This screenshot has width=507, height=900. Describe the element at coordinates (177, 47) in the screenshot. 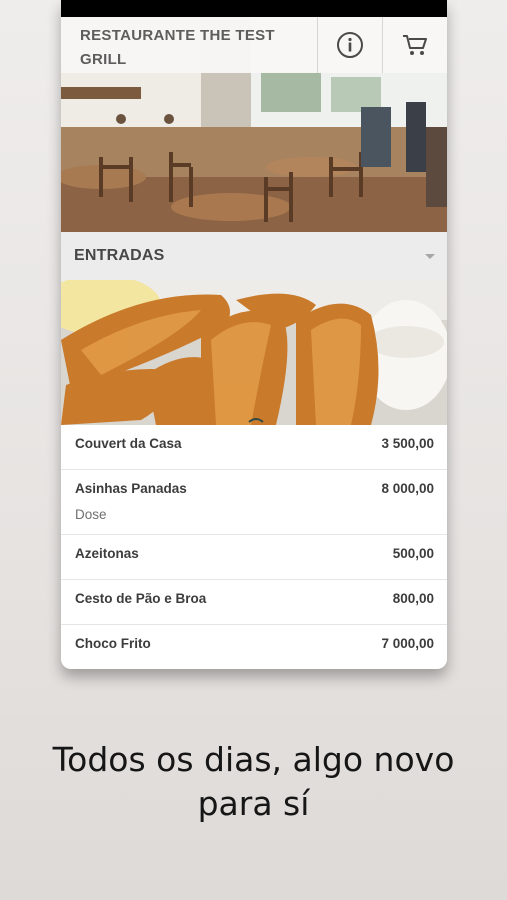

I see `restaurant-title: RESTAURANTE THE TEST GRILL` at that location.